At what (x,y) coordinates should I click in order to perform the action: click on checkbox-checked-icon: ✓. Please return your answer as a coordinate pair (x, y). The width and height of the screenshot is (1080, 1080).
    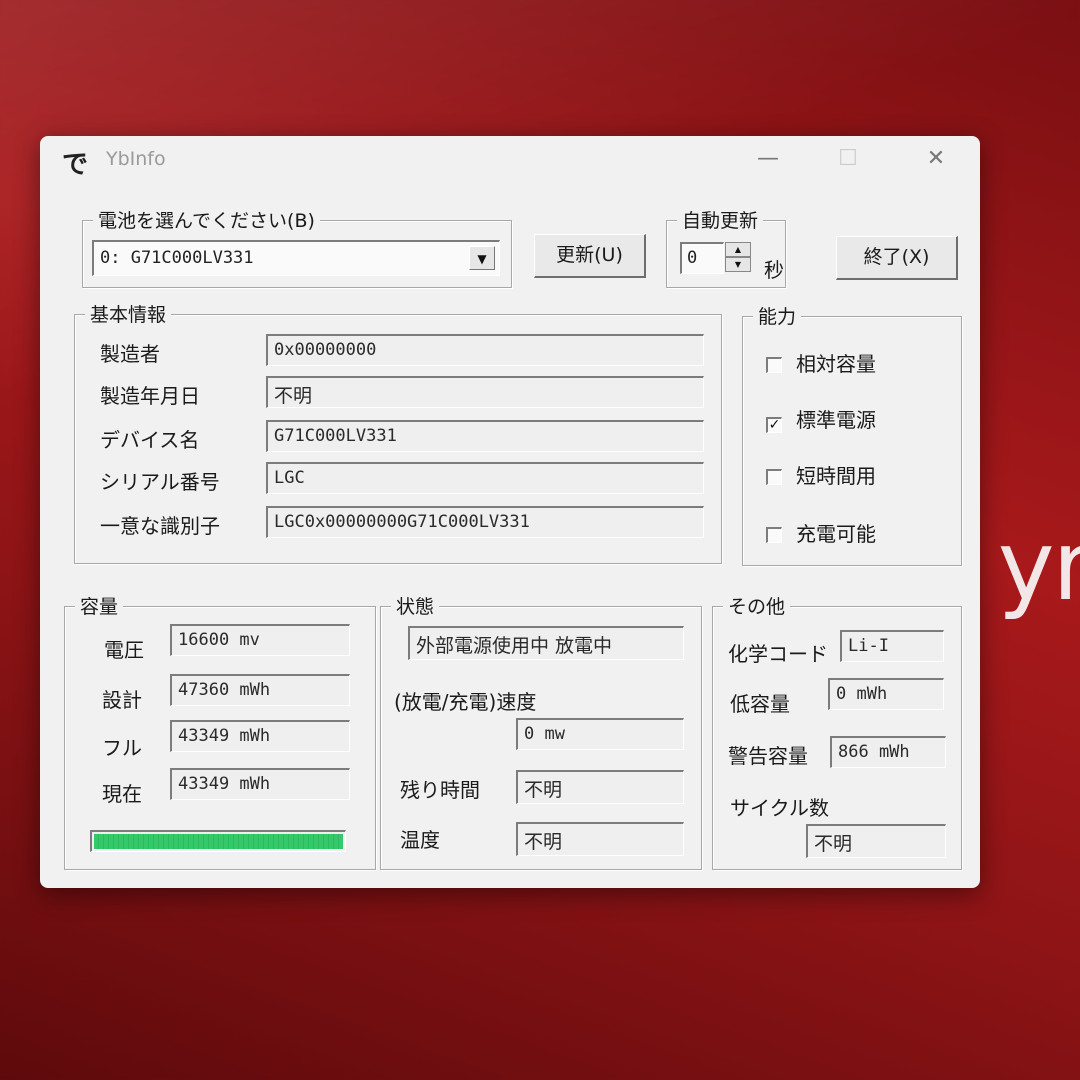
    Looking at the image, I should click on (774, 425).